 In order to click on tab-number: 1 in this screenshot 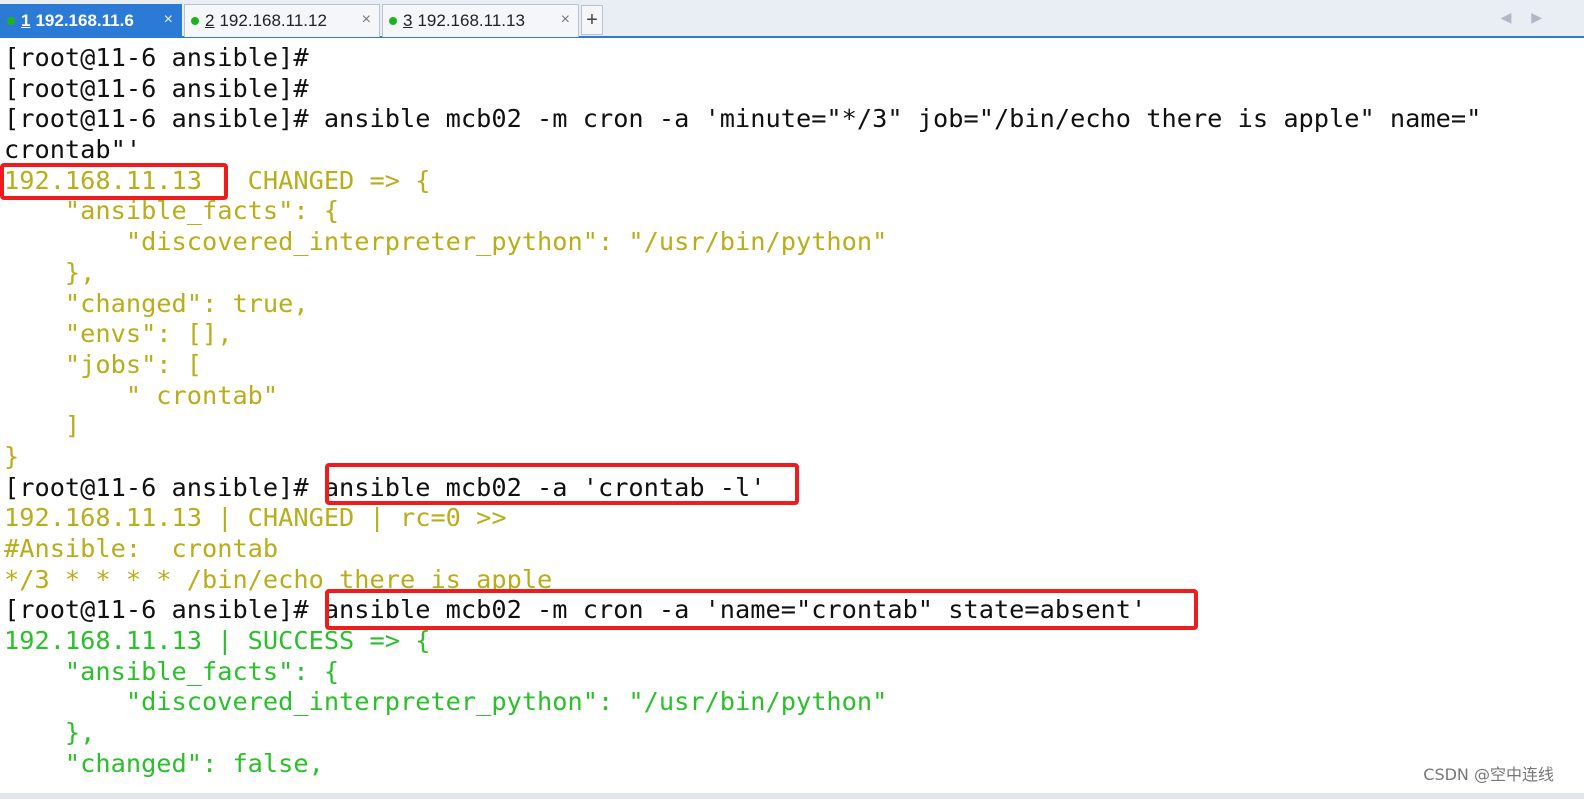, I will do `click(26, 20)`.